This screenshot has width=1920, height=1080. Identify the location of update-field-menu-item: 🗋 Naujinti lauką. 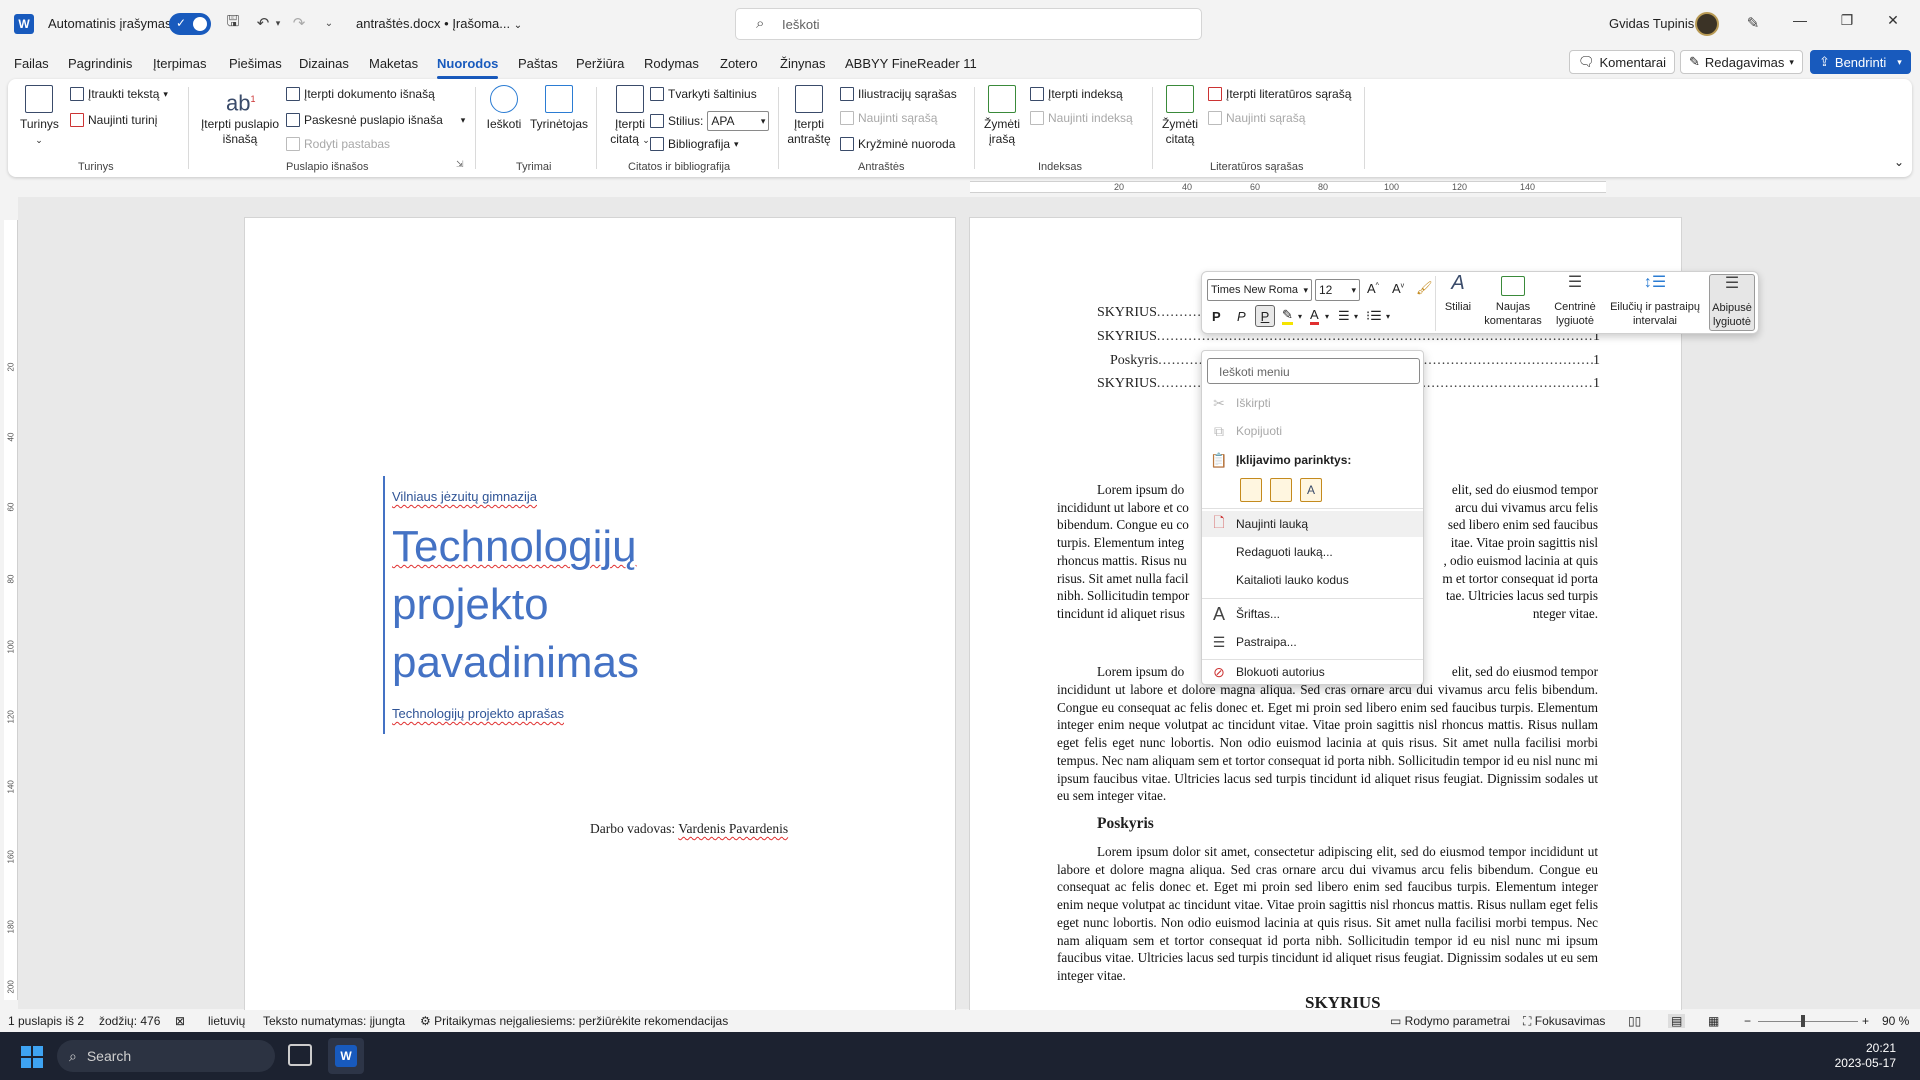
(1312, 524).